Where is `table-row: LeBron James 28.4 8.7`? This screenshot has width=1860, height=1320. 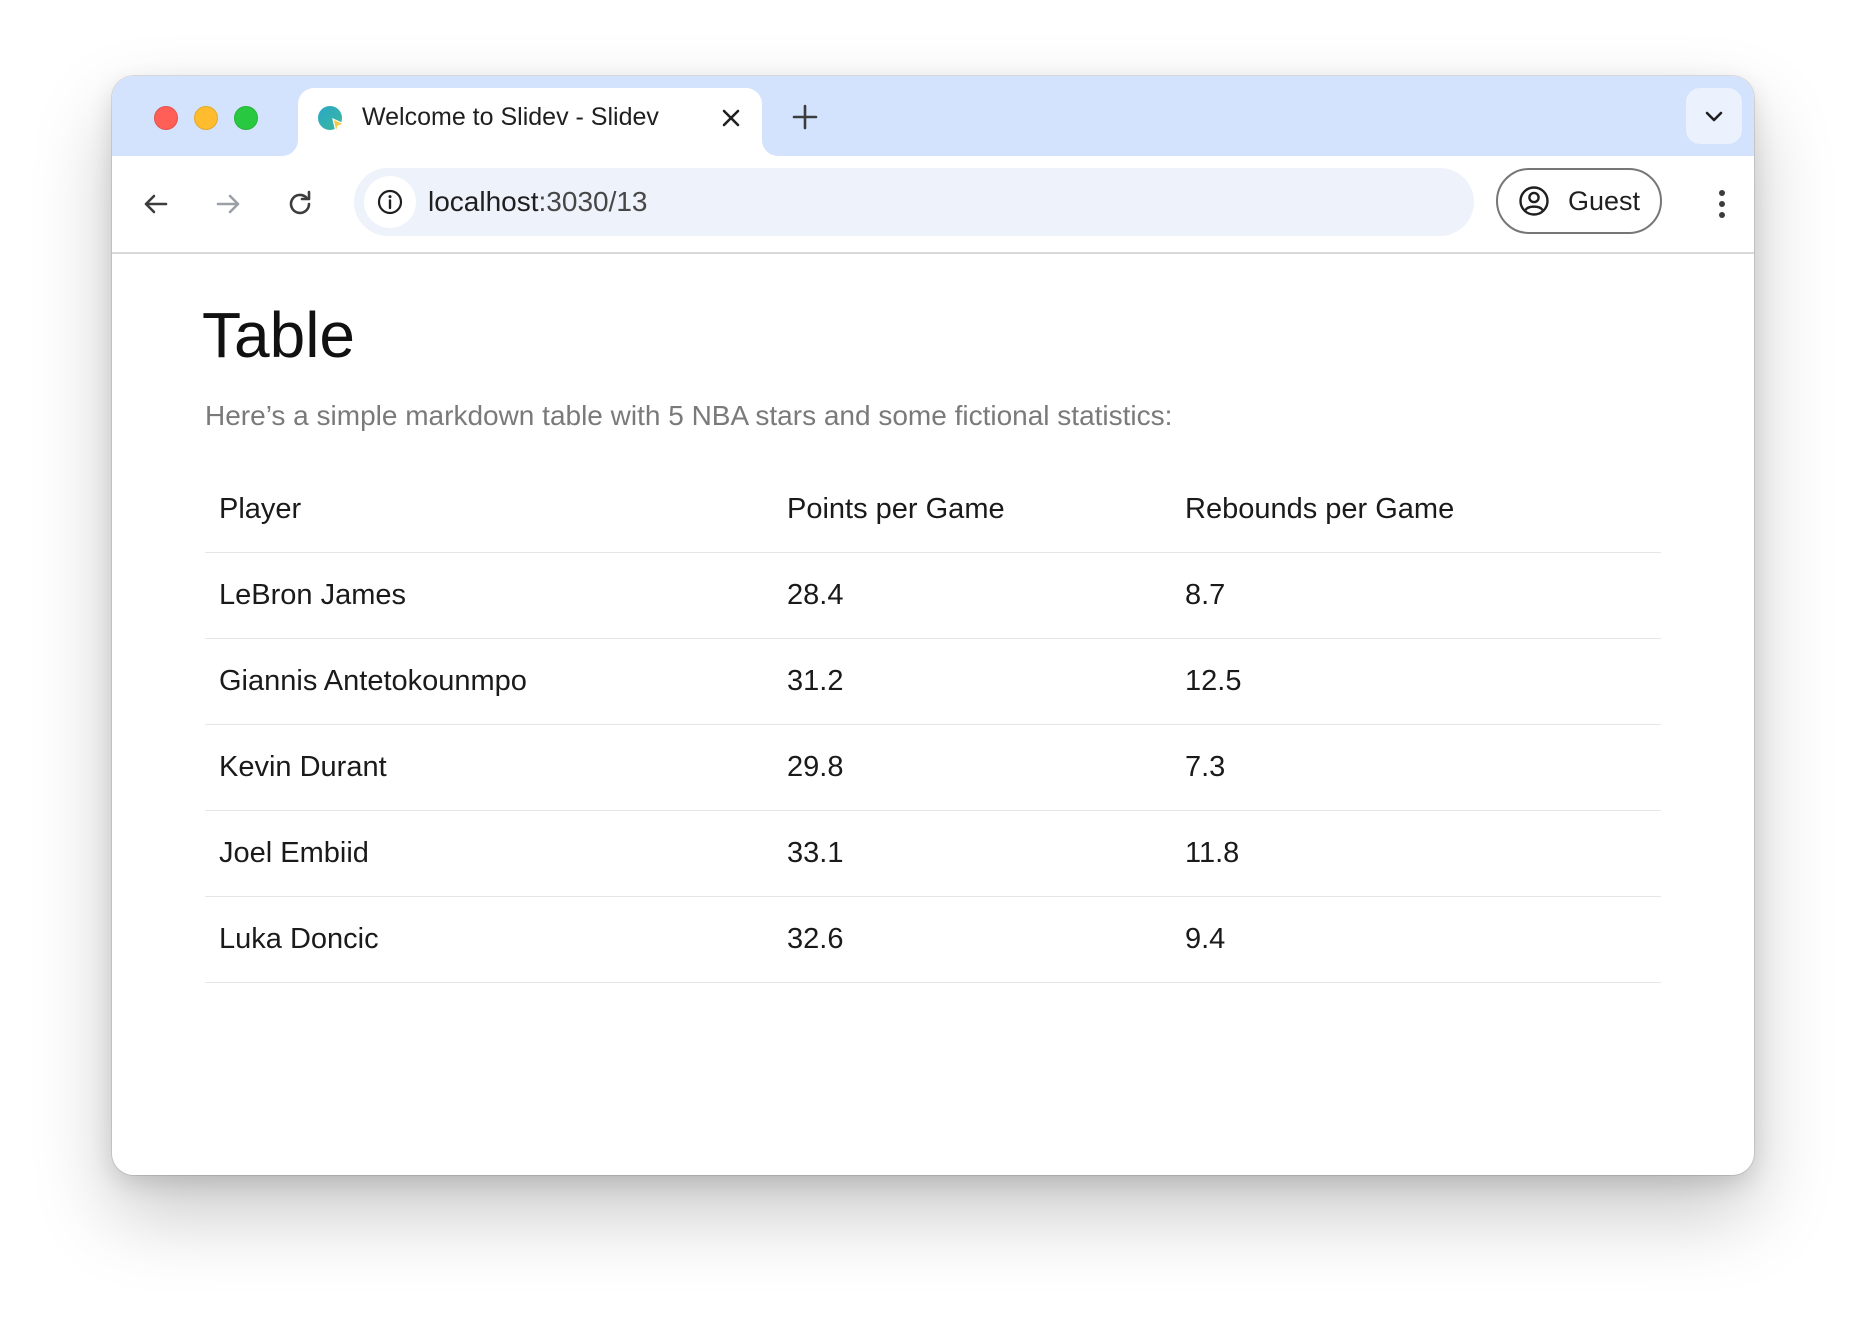
table-row: LeBron James 28.4 8.7 is located at coordinates (933, 595).